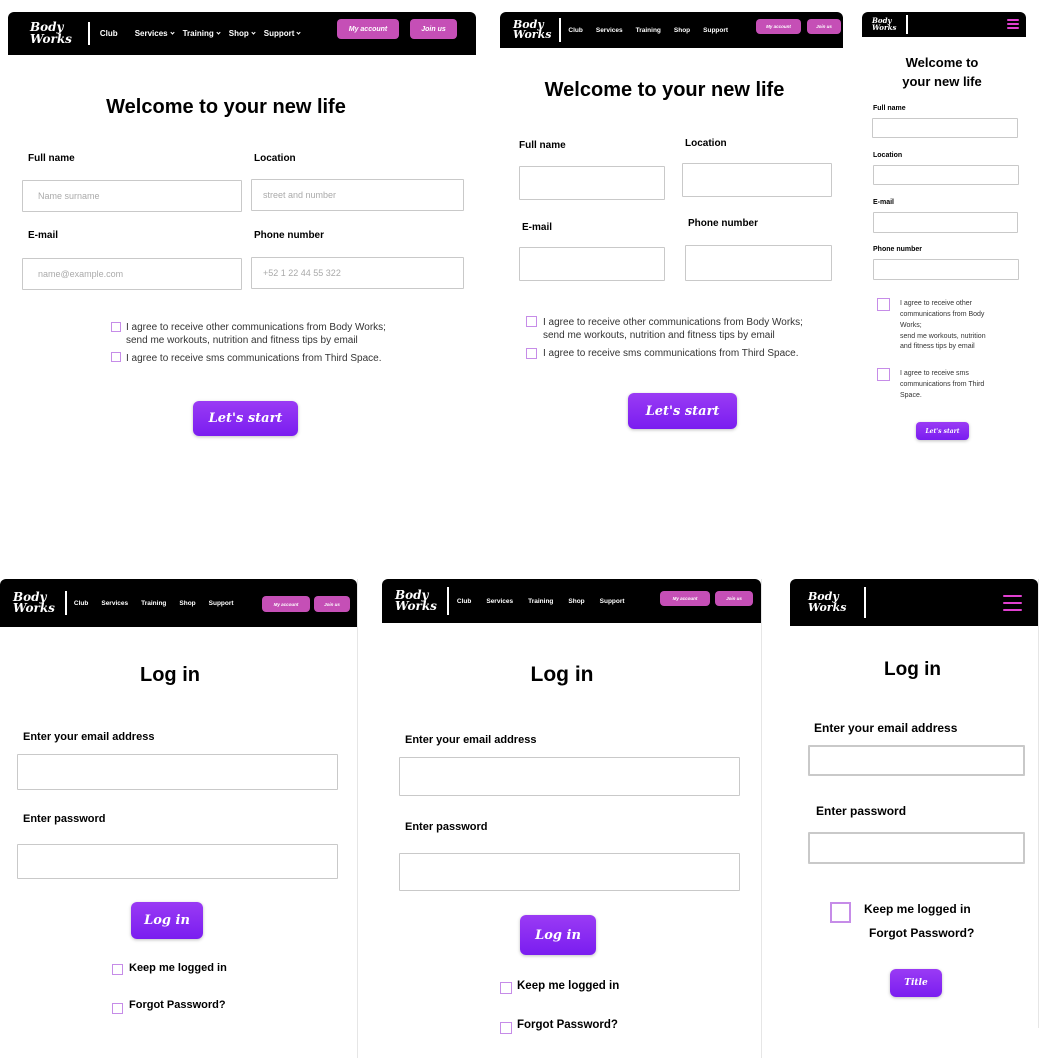 The width and height of the screenshot is (1045, 1058). What do you see at coordinates (132, 196) in the screenshot?
I see `full-name-input: Name surname` at bounding box center [132, 196].